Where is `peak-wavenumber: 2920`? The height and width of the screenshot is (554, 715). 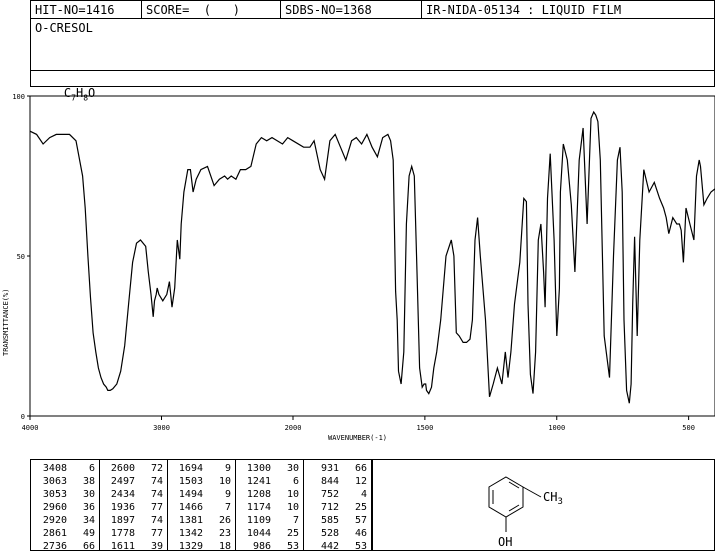
peak-wavenumber: 2920 is located at coordinates (54, 520).